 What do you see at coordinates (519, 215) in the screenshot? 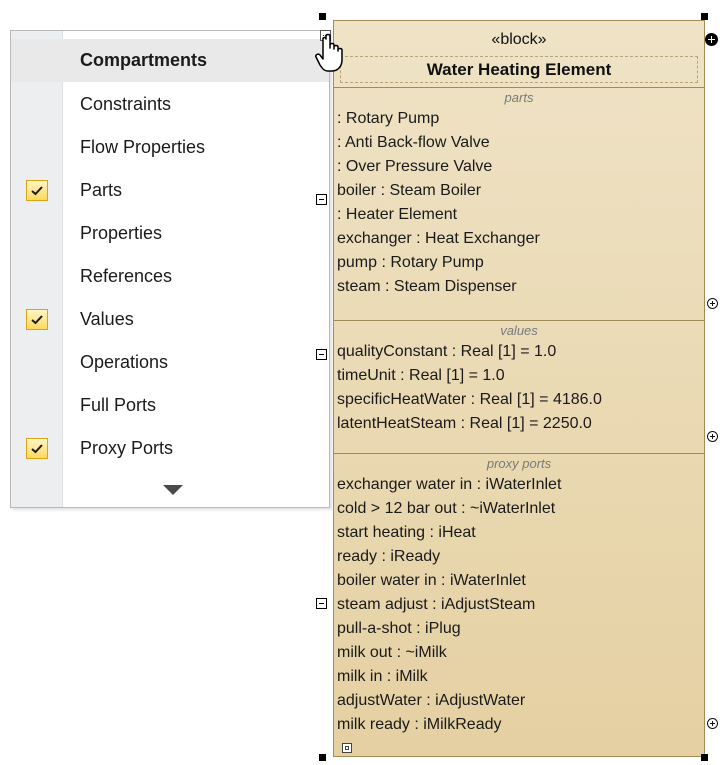
I see `part-row: : Heater Element` at bounding box center [519, 215].